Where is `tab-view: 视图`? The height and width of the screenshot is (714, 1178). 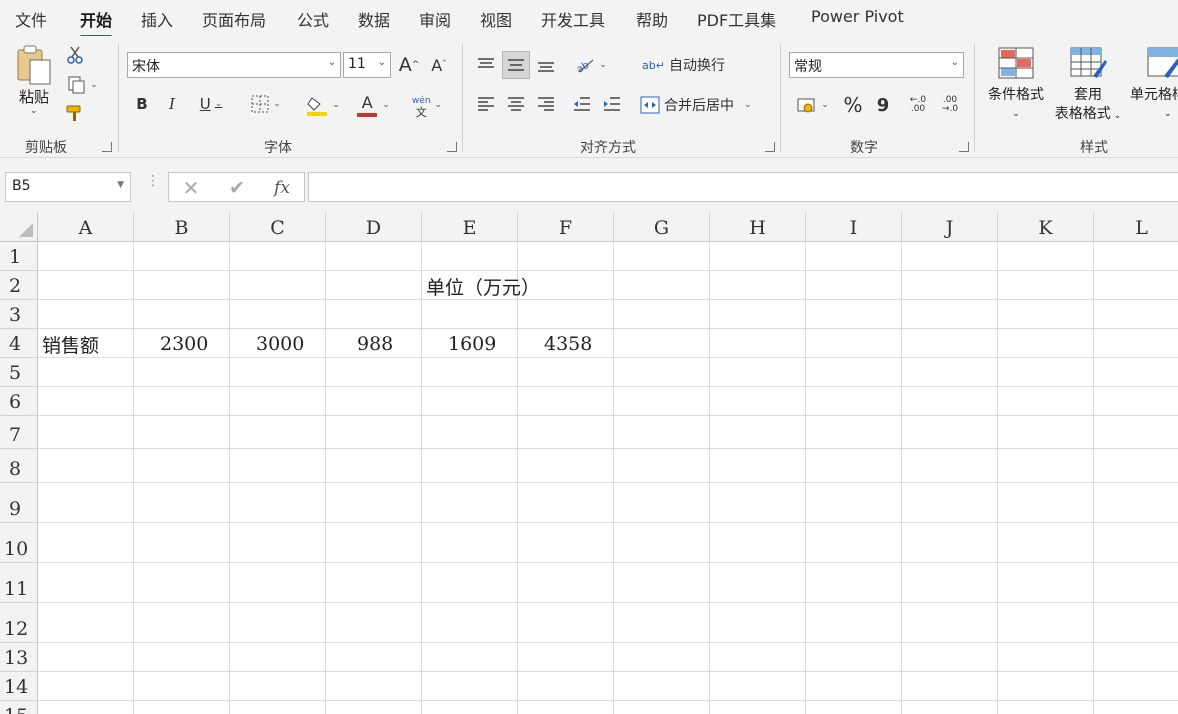 tab-view: 视图 is located at coordinates (496, 19).